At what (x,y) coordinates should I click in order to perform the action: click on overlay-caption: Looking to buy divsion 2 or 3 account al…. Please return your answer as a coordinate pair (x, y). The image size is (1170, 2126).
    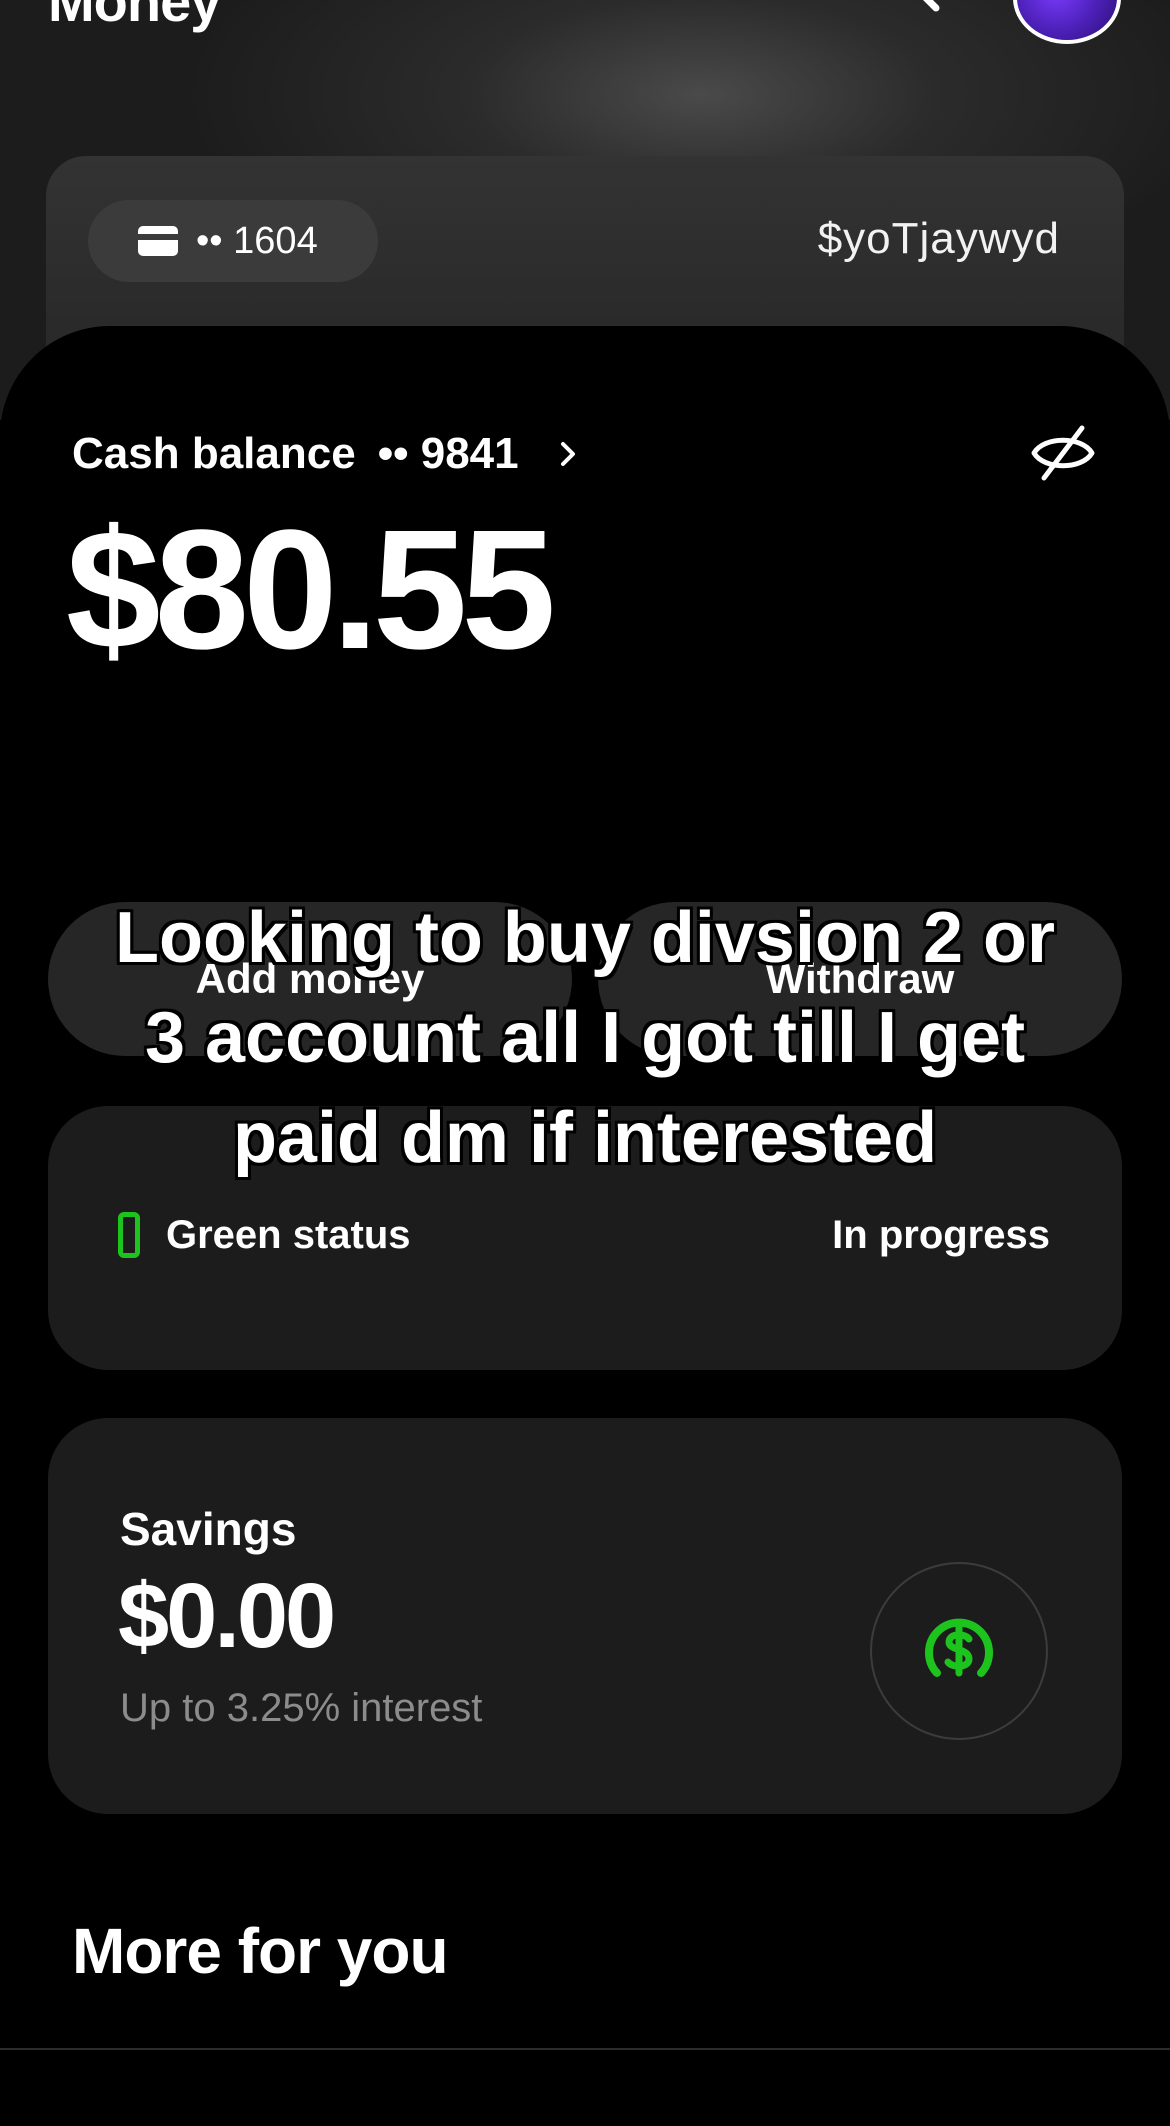
    Looking at the image, I should click on (584, 1038).